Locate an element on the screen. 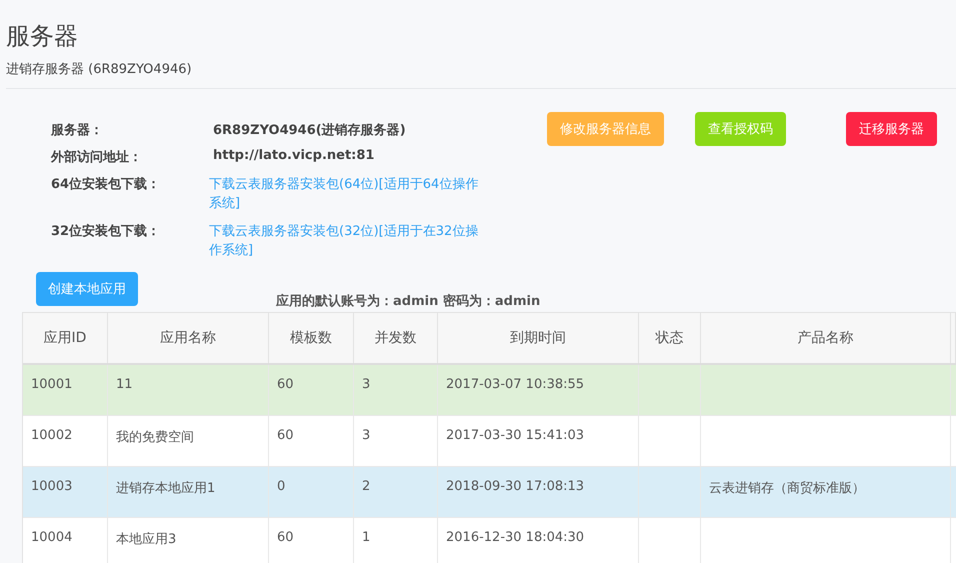  table-cell: 云表进销存（商贸标准版） is located at coordinates (787, 488).